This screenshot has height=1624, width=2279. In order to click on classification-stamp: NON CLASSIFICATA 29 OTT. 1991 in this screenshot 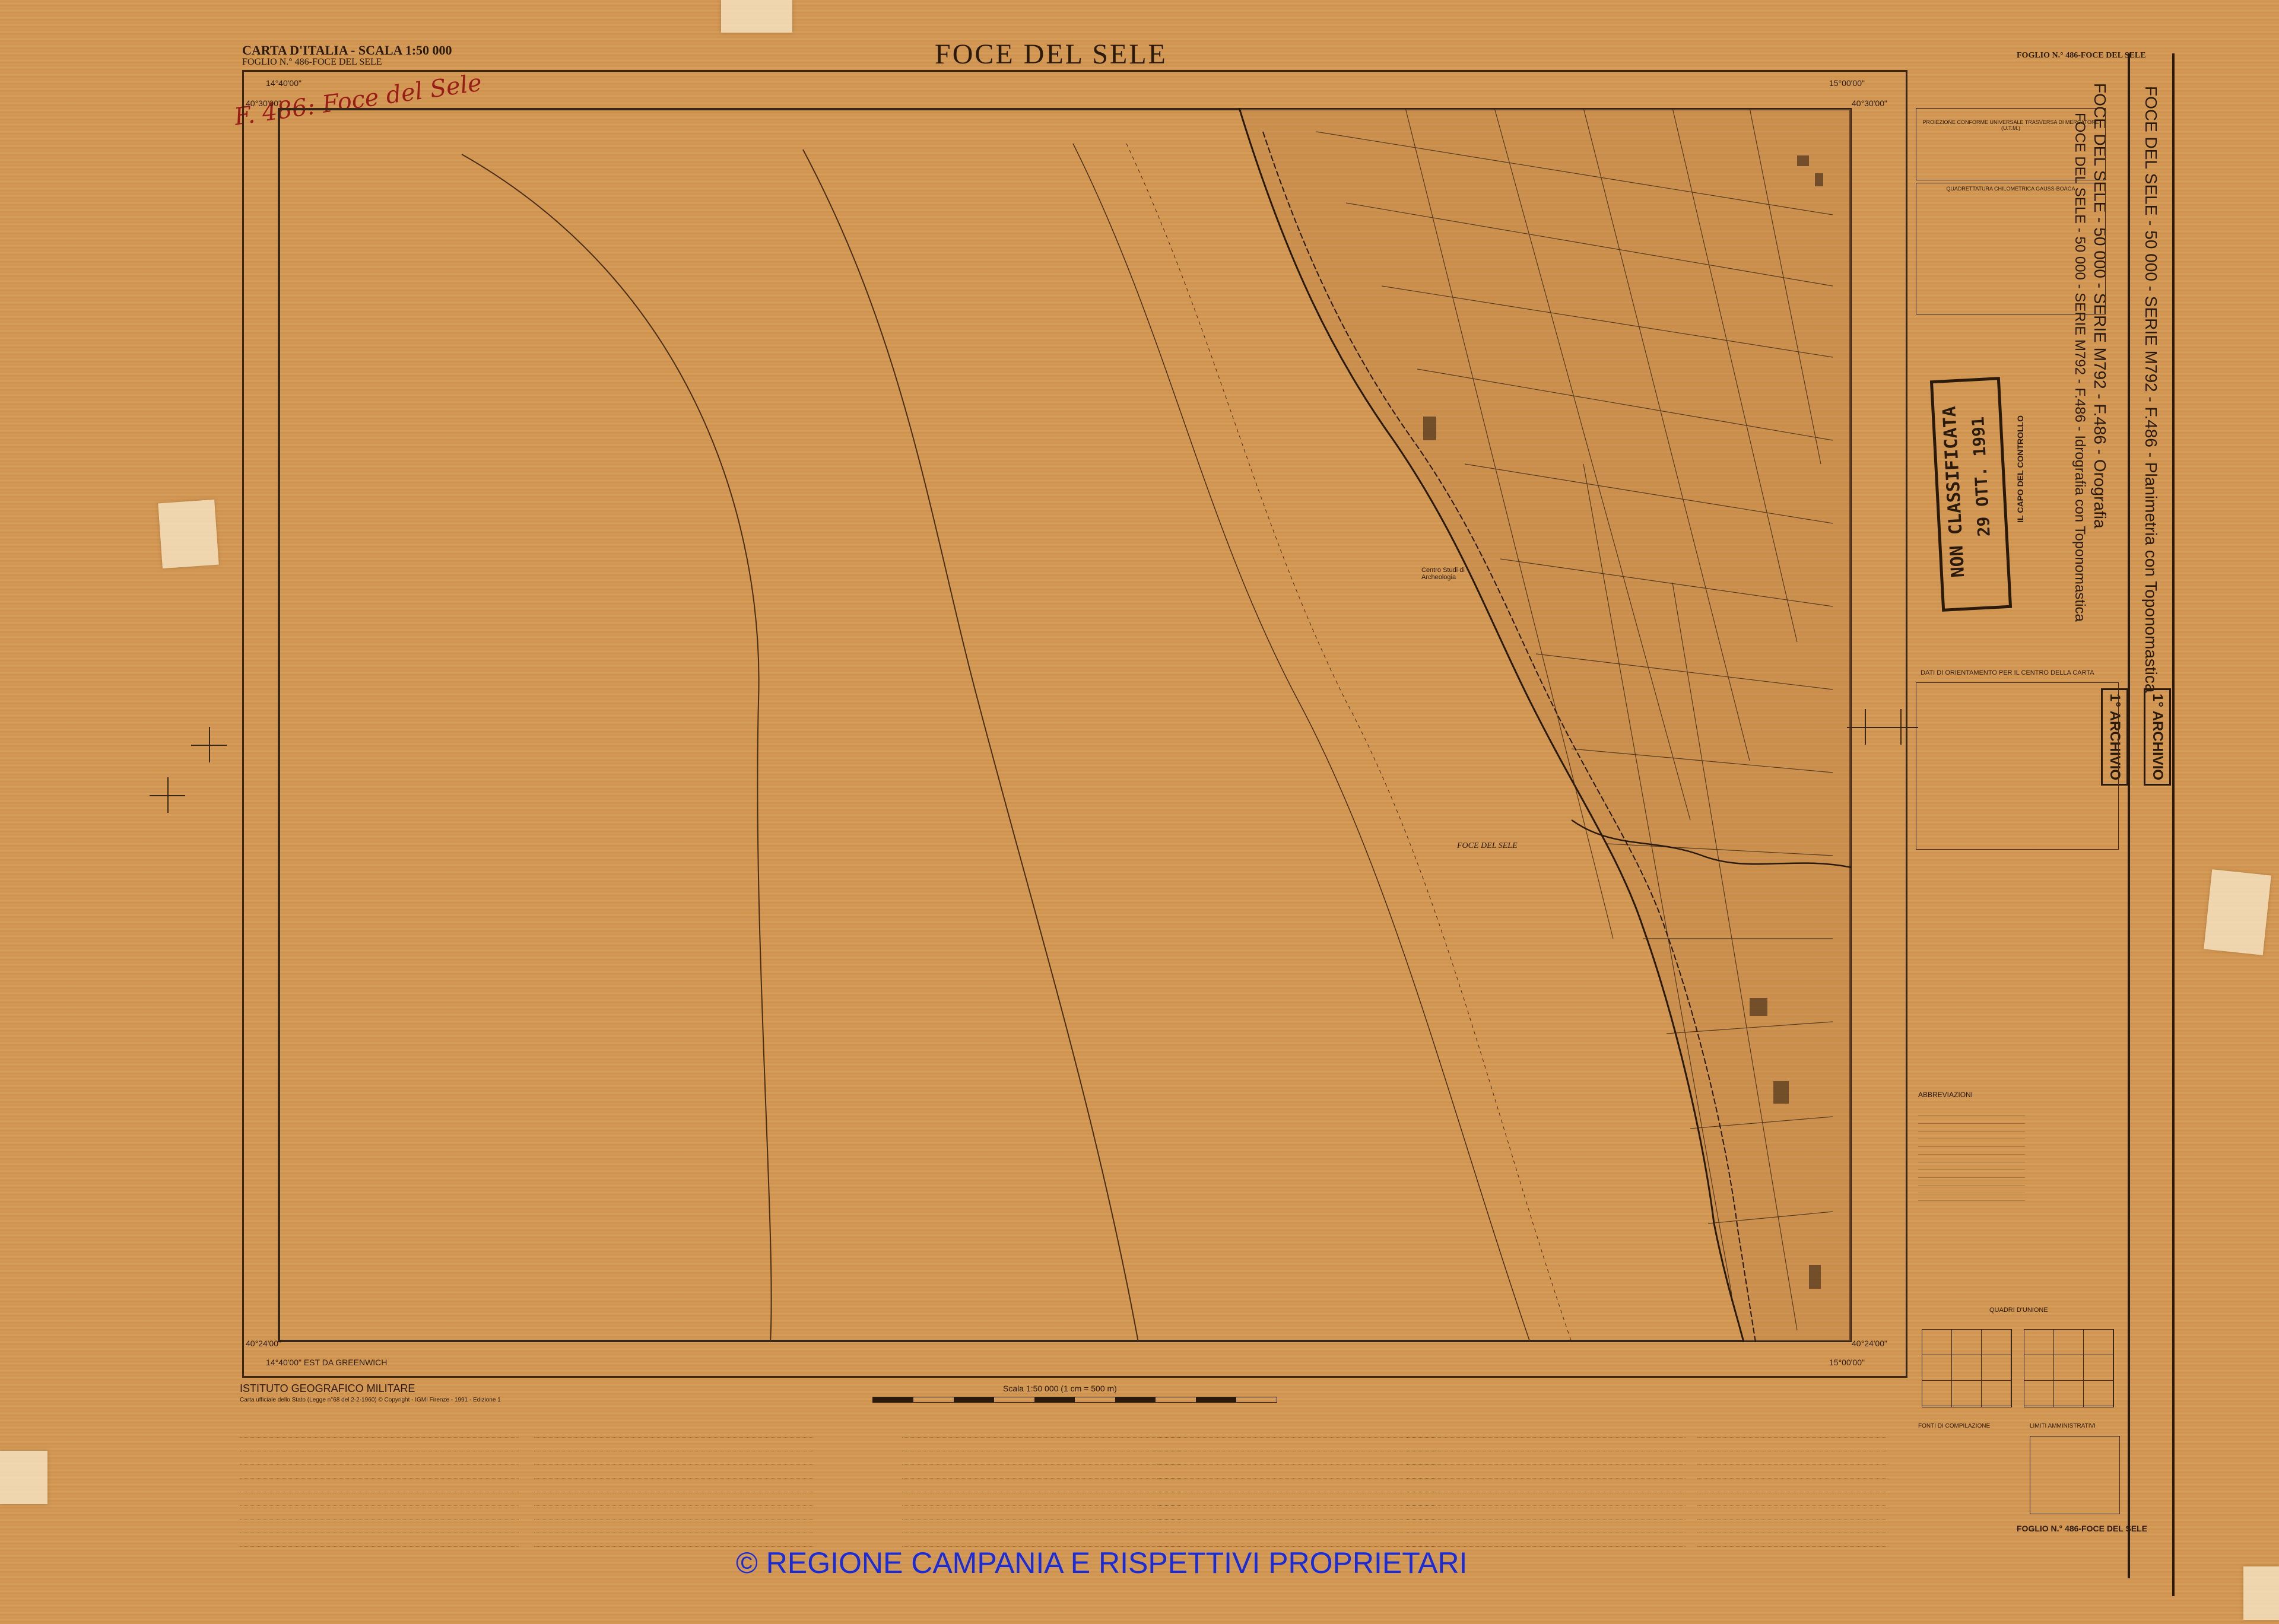, I will do `click(1971, 494)`.